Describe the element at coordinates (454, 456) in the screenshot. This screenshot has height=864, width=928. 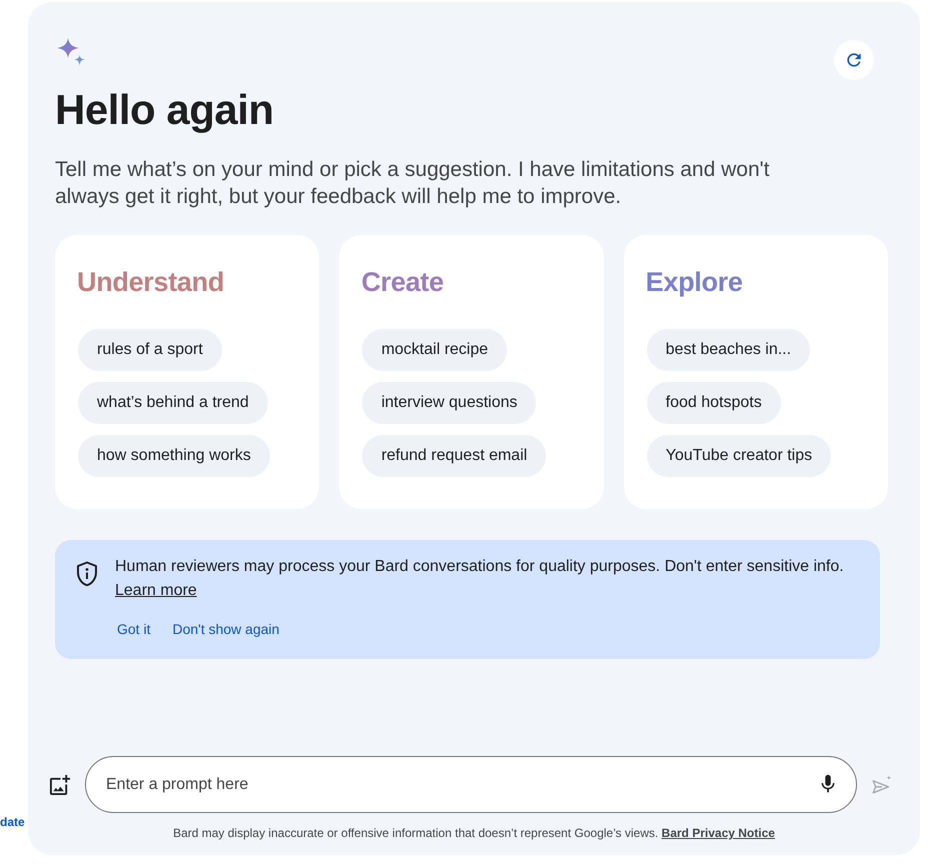
I see `suggestion-chip: refund request email` at that location.